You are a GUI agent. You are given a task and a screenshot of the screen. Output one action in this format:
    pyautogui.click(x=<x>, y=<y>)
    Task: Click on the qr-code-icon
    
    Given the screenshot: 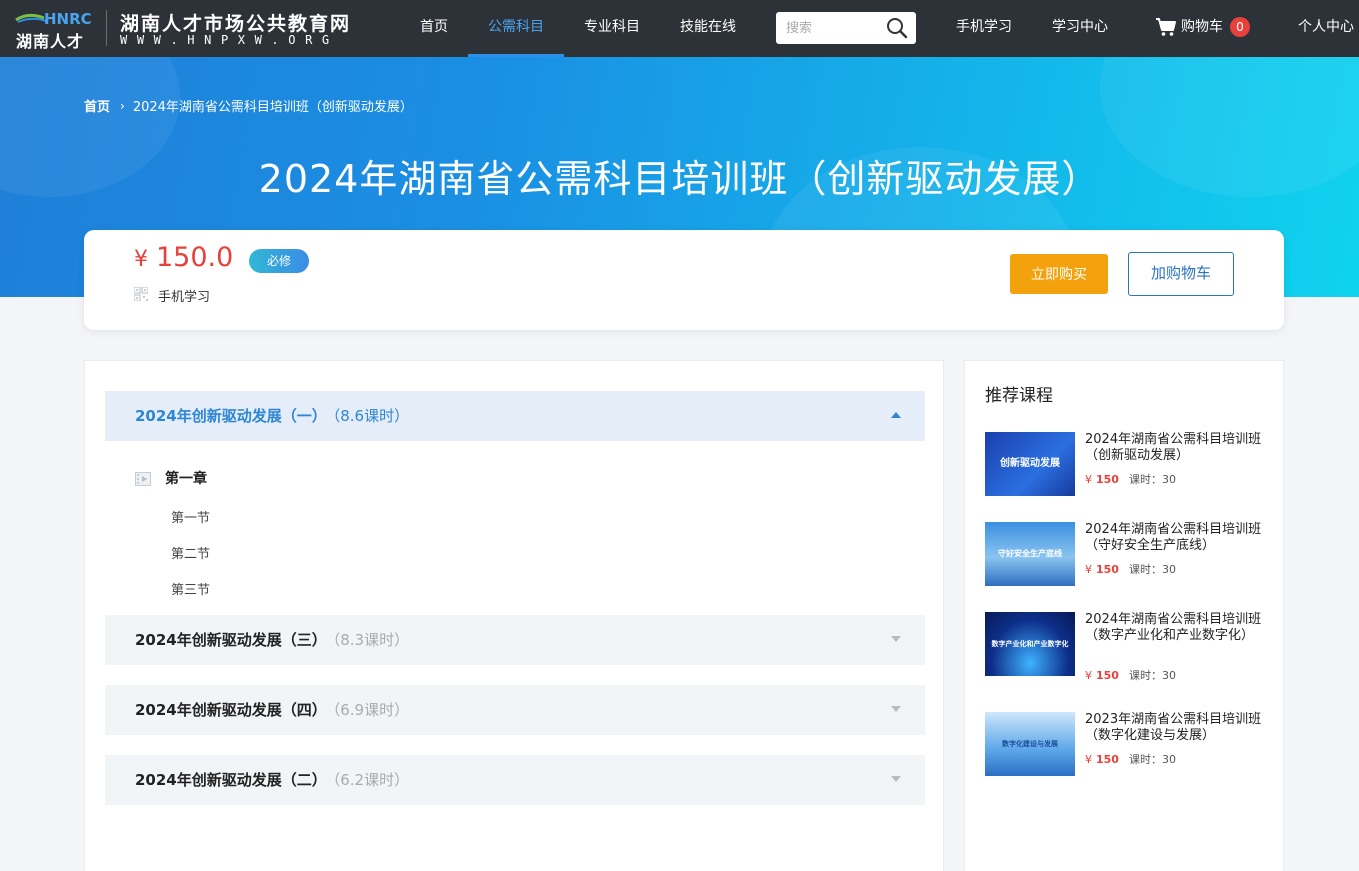 What is the action you would take?
    pyautogui.click(x=141, y=294)
    